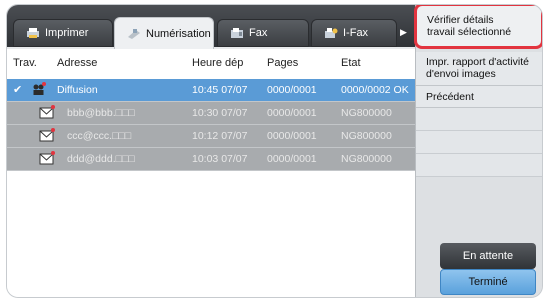 This screenshot has width=547, height=300. What do you see at coordinates (469, 32) in the screenshot?
I see `verify-details-line2: travail sélectionné` at bounding box center [469, 32].